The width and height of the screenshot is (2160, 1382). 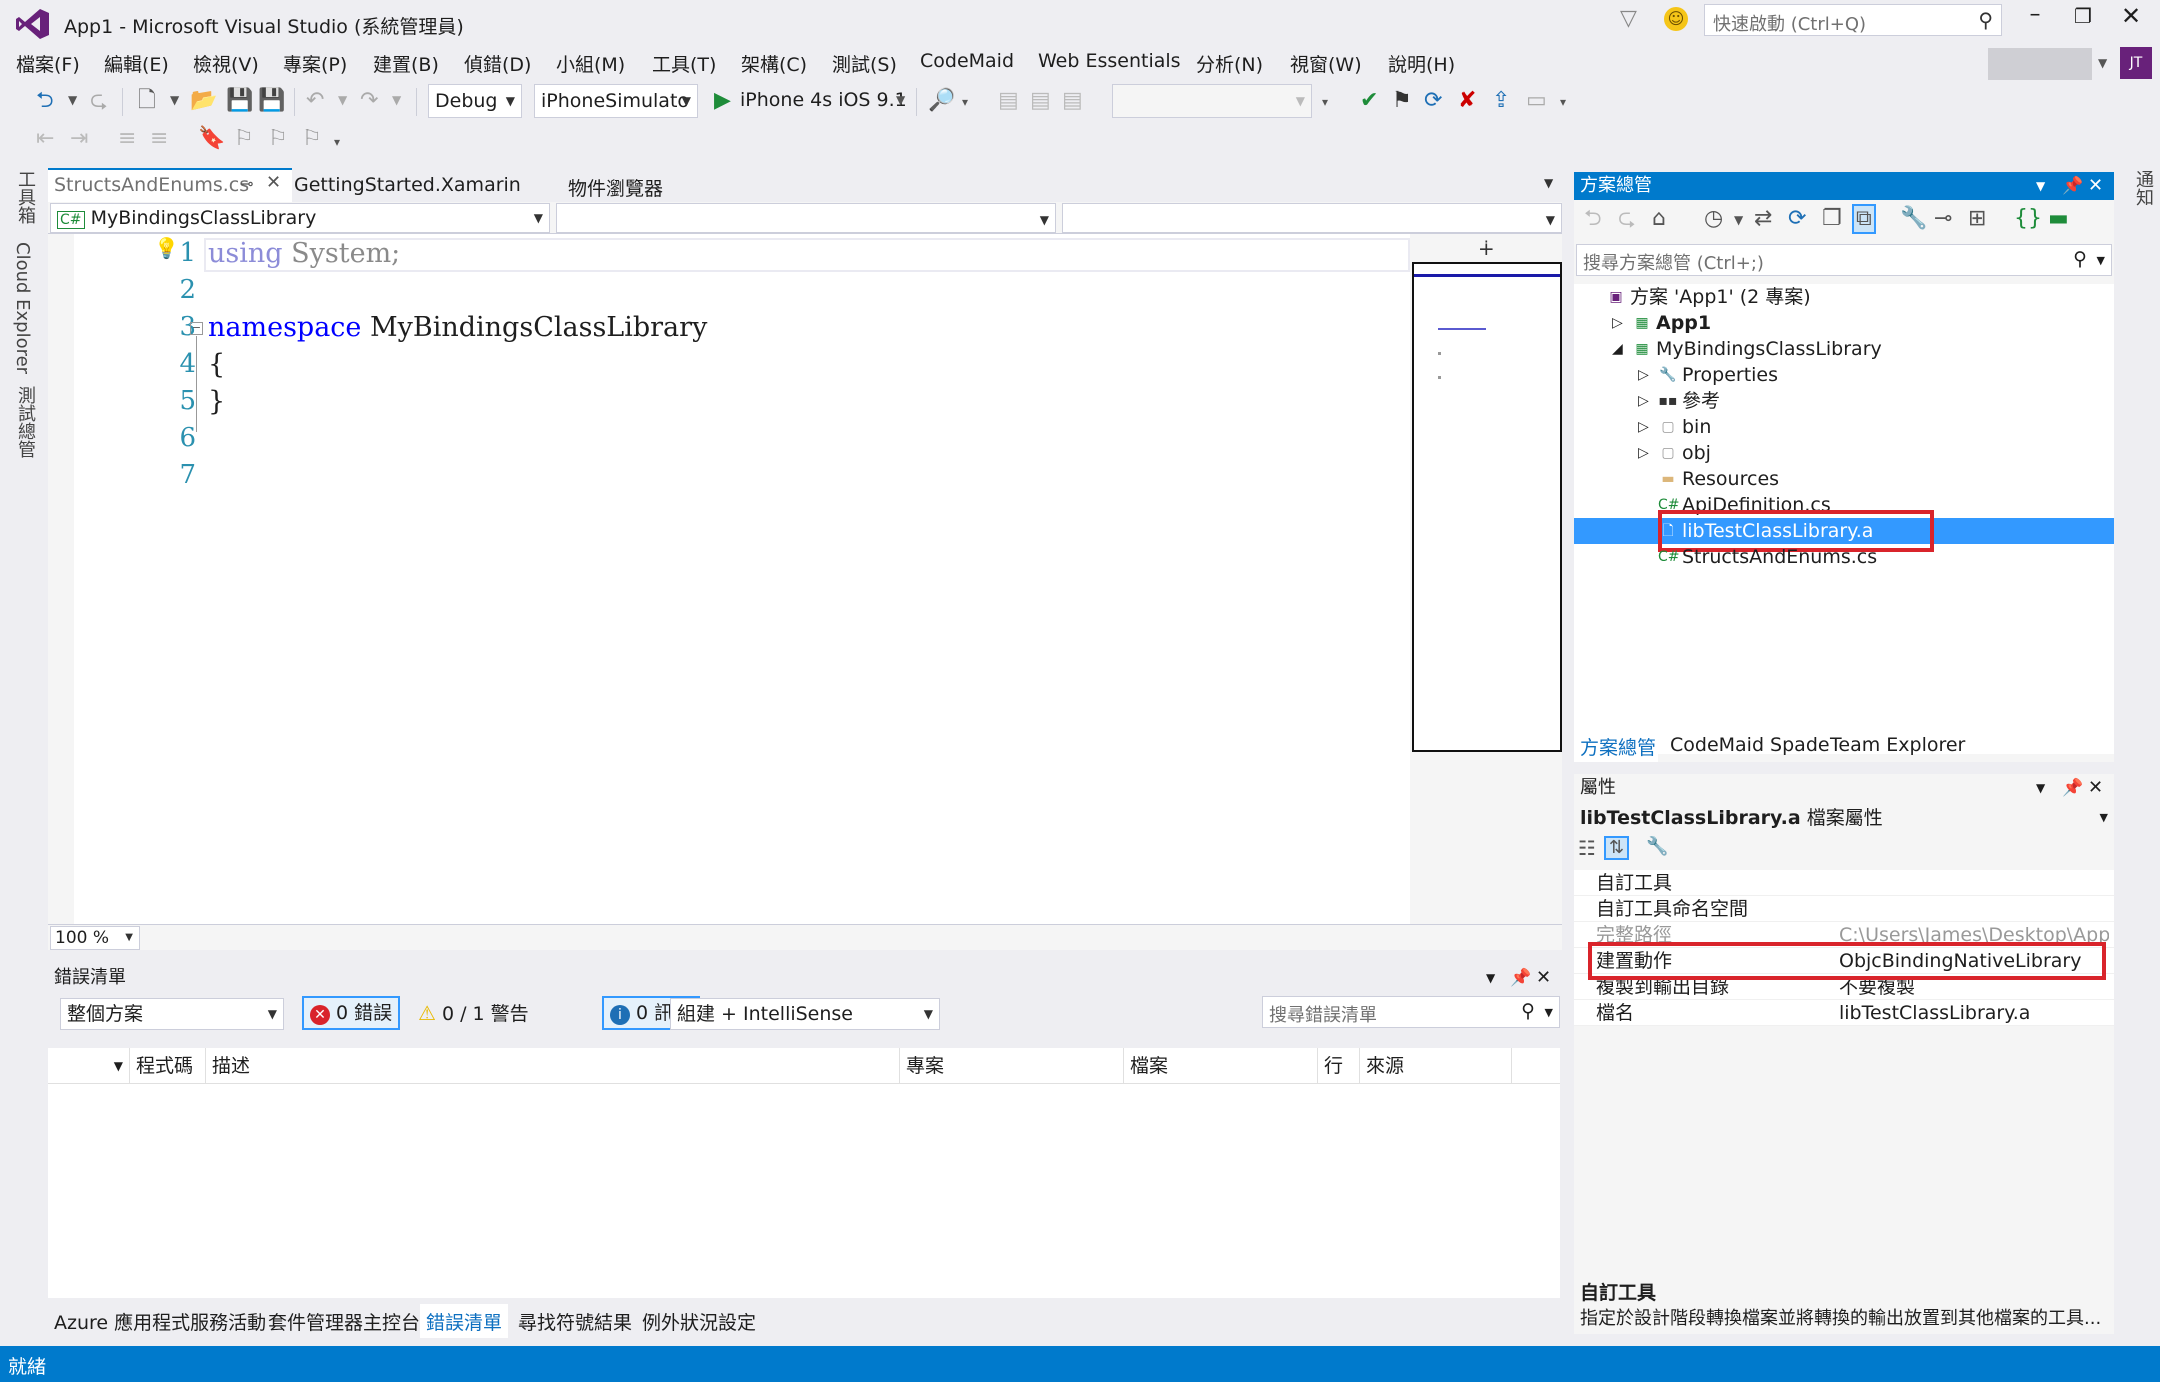 I want to click on source-filter-select: 組建 + IntelliSense ▼, so click(x=805, y=1014).